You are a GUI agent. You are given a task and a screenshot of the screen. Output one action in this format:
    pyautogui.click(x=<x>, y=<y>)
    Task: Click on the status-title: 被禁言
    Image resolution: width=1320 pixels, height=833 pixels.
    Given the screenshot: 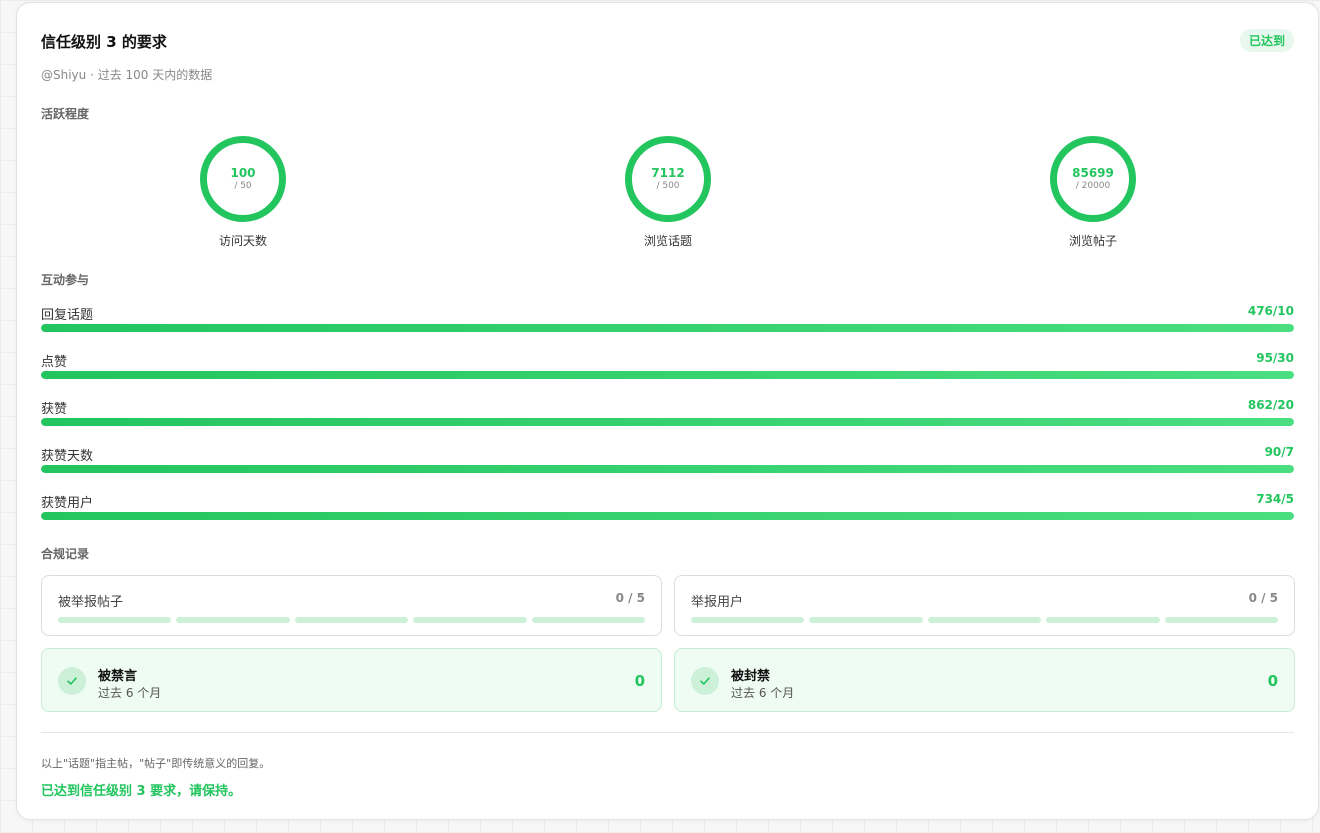 What is the action you would take?
    pyautogui.click(x=118, y=676)
    